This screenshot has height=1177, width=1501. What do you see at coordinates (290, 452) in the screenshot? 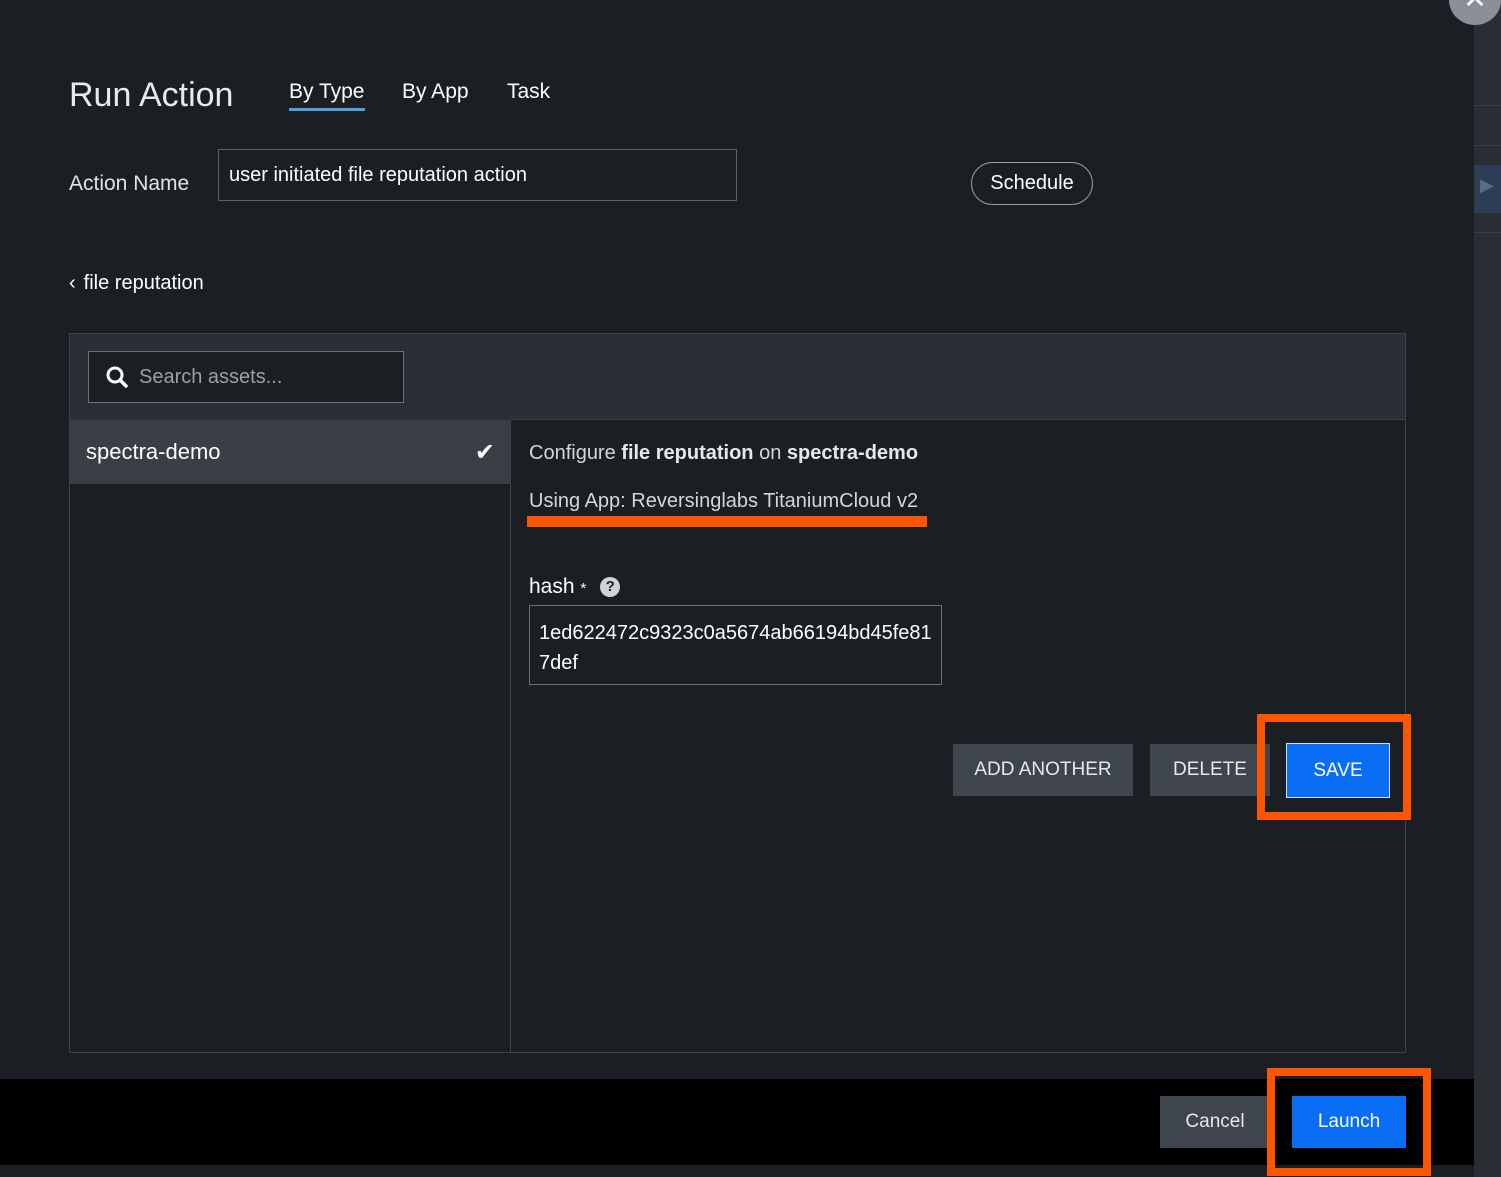
I see `asset-item: spectra-demo ✔` at bounding box center [290, 452].